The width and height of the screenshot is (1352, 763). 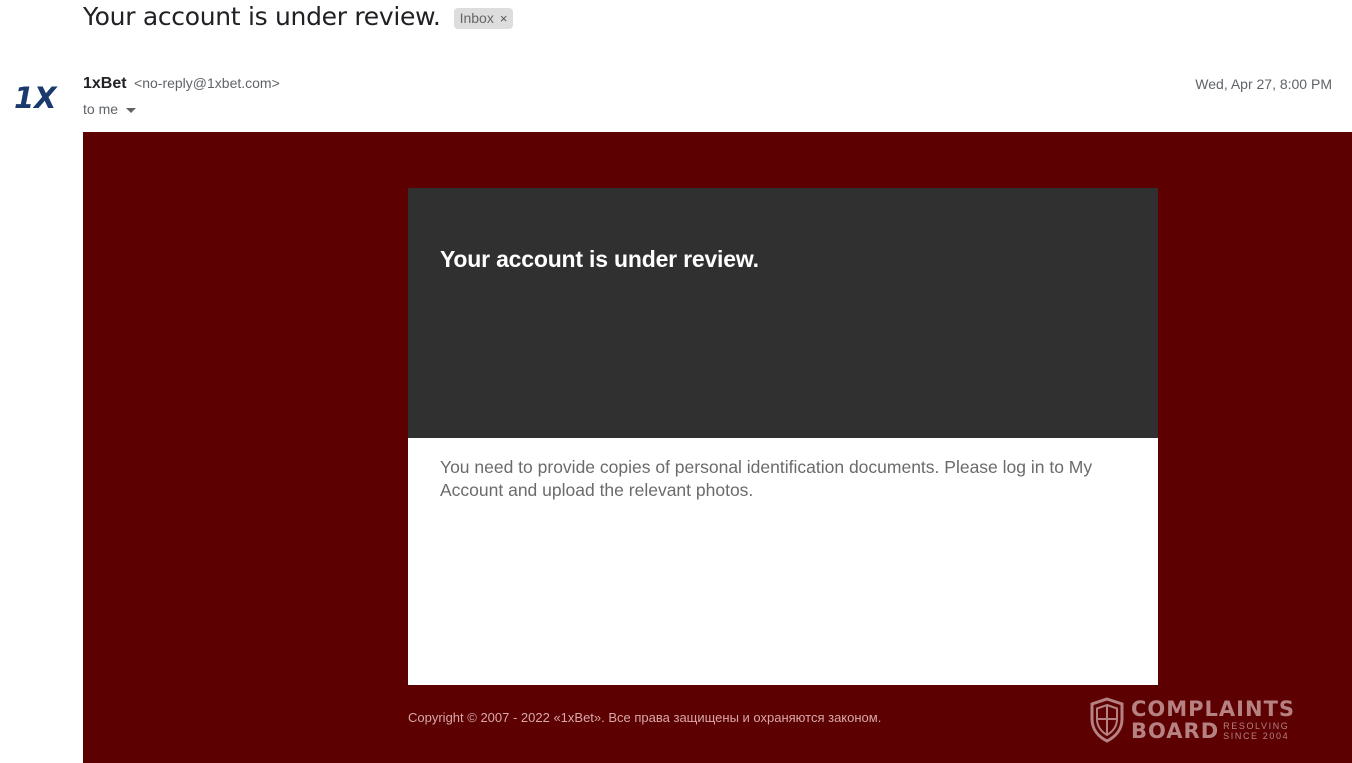 What do you see at coordinates (105, 83) in the screenshot?
I see `sender-name: 1xBet` at bounding box center [105, 83].